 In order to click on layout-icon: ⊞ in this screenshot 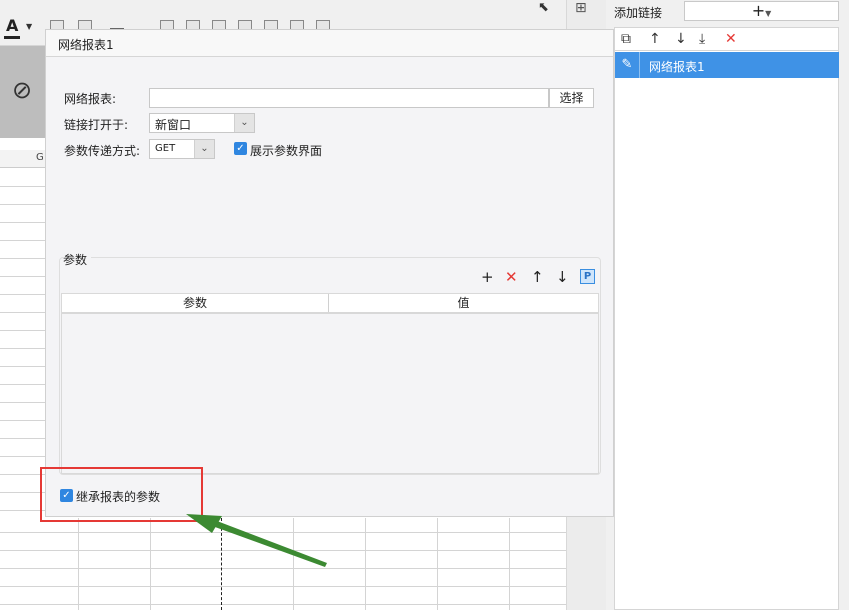, I will do `click(581, 8)`.